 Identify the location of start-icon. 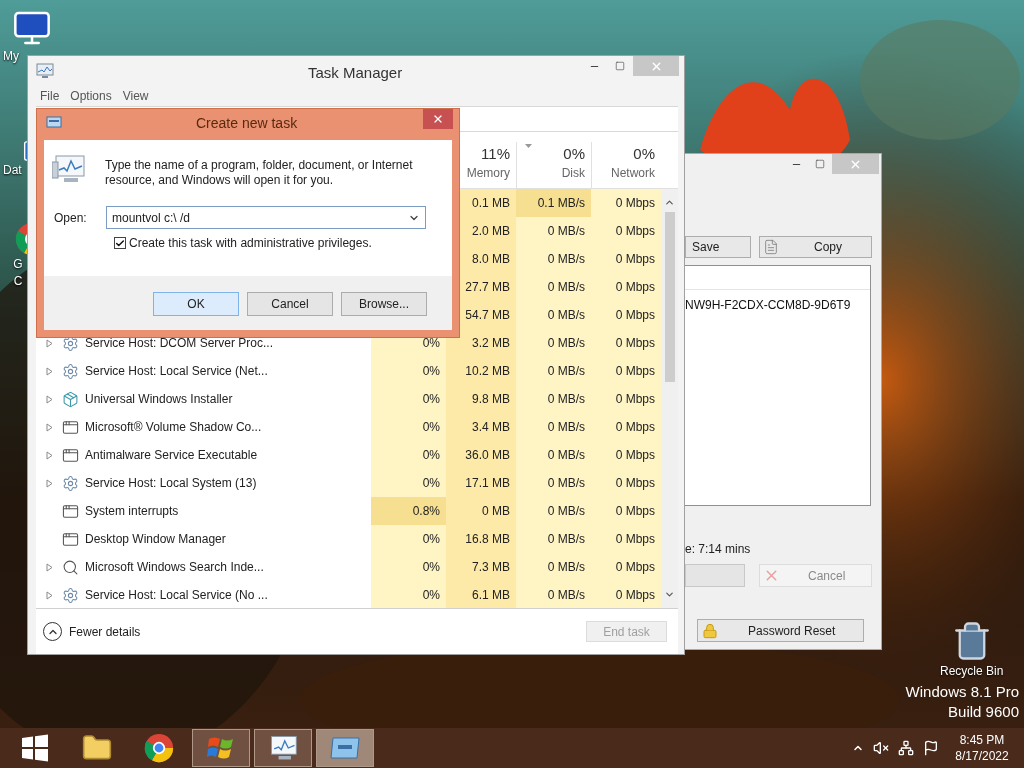
(35, 748).